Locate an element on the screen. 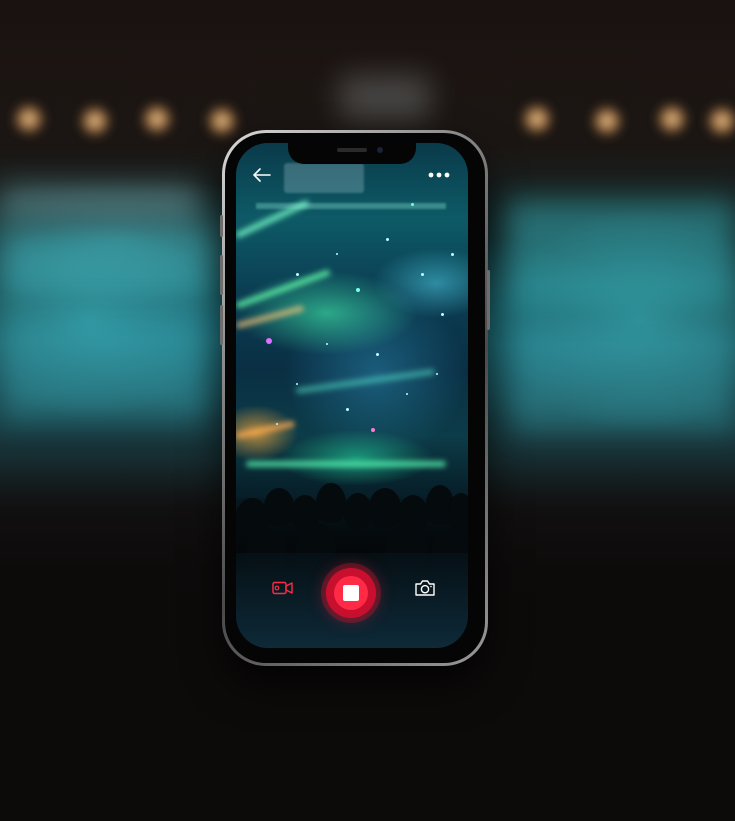  record-button is located at coordinates (351, 593).